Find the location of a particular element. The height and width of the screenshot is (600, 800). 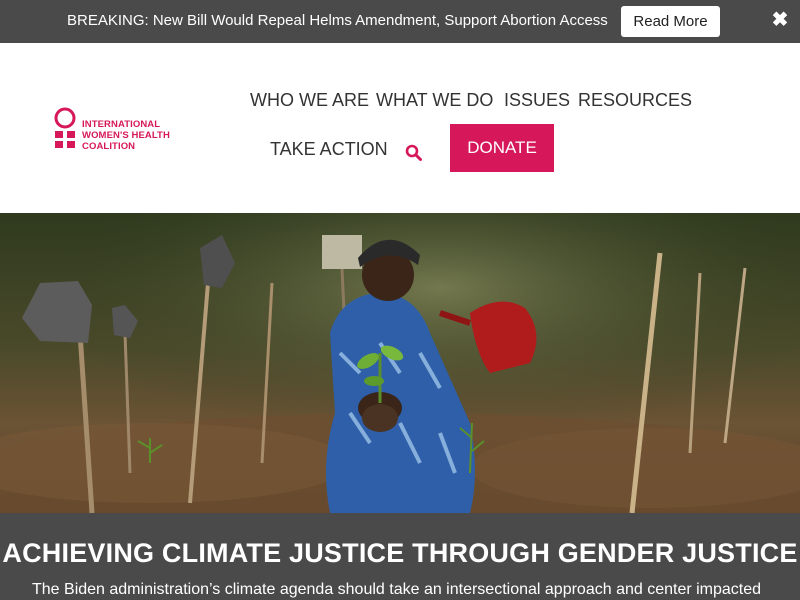

nav-what-we-do: WHAT WE DO is located at coordinates (434, 100).